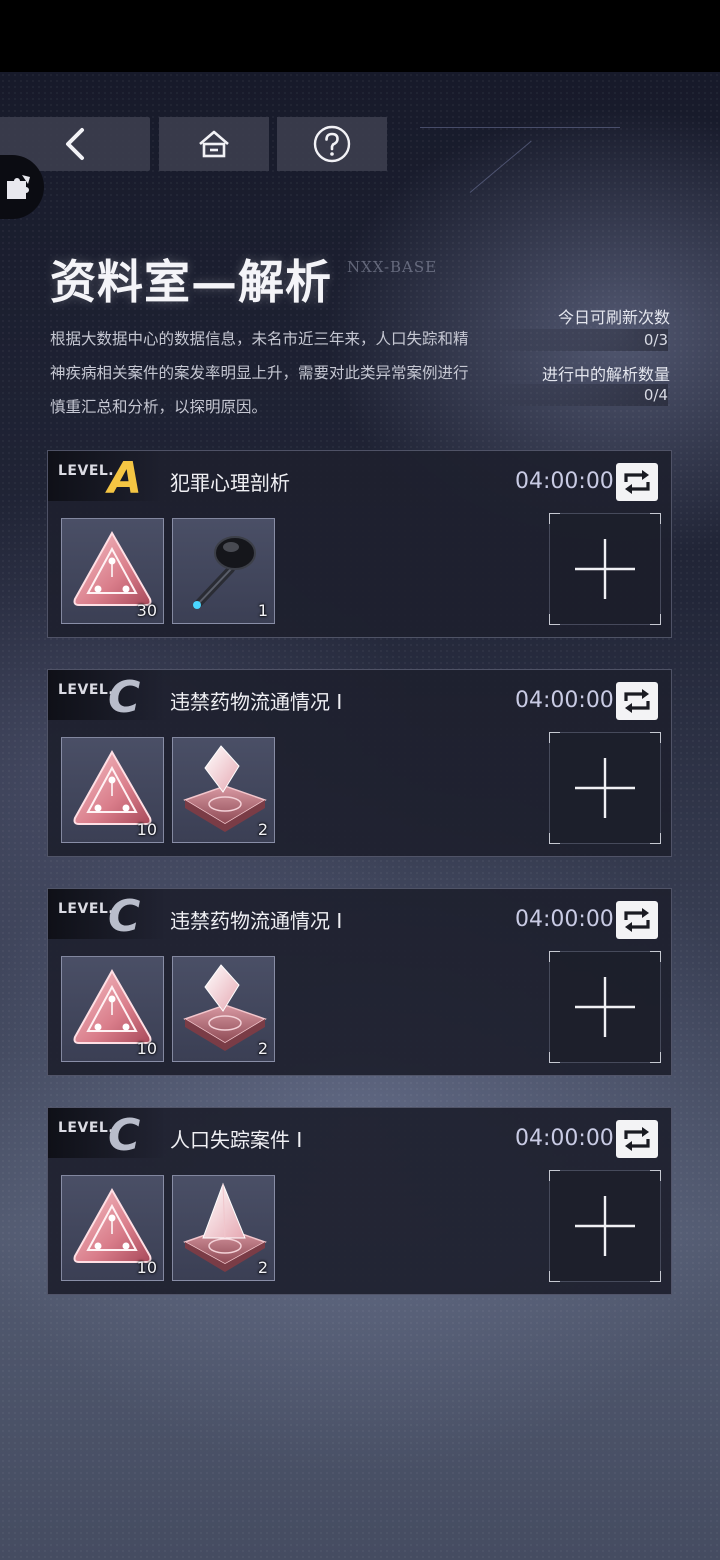  Describe the element at coordinates (236, 1140) in the screenshot. I see `case-title: 人口失踪案件 Ⅰ` at that location.